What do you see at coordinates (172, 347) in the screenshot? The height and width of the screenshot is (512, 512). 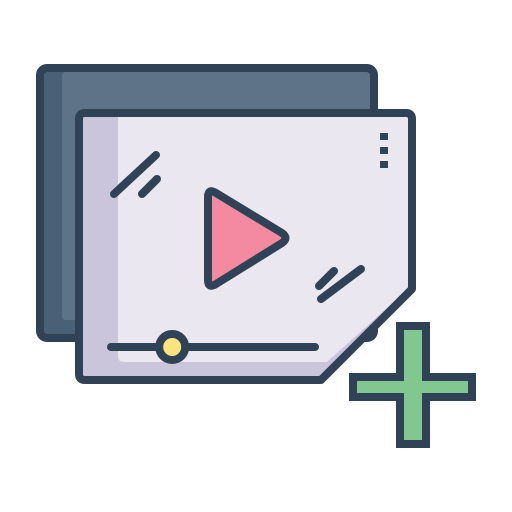 I see `scrubber-knob` at bounding box center [172, 347].